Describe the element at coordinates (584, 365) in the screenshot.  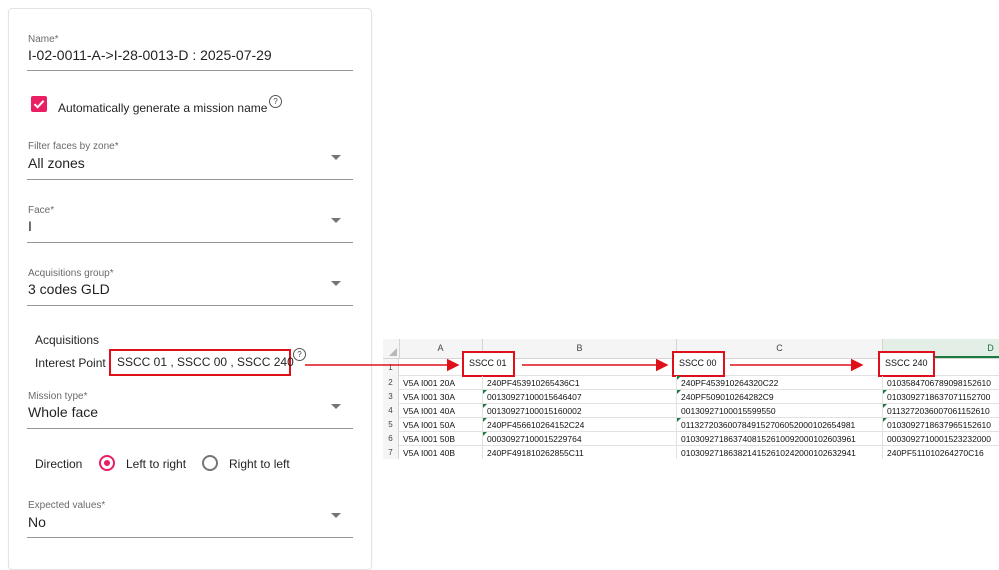
I see `annotation-arrows` at that location.